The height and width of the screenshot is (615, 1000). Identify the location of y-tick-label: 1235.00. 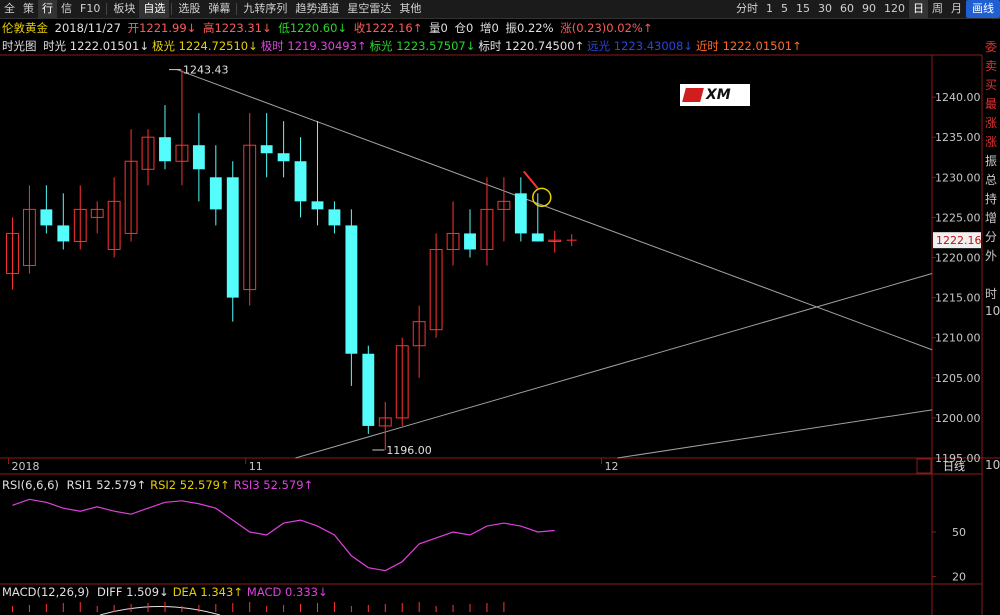
(958, 137).